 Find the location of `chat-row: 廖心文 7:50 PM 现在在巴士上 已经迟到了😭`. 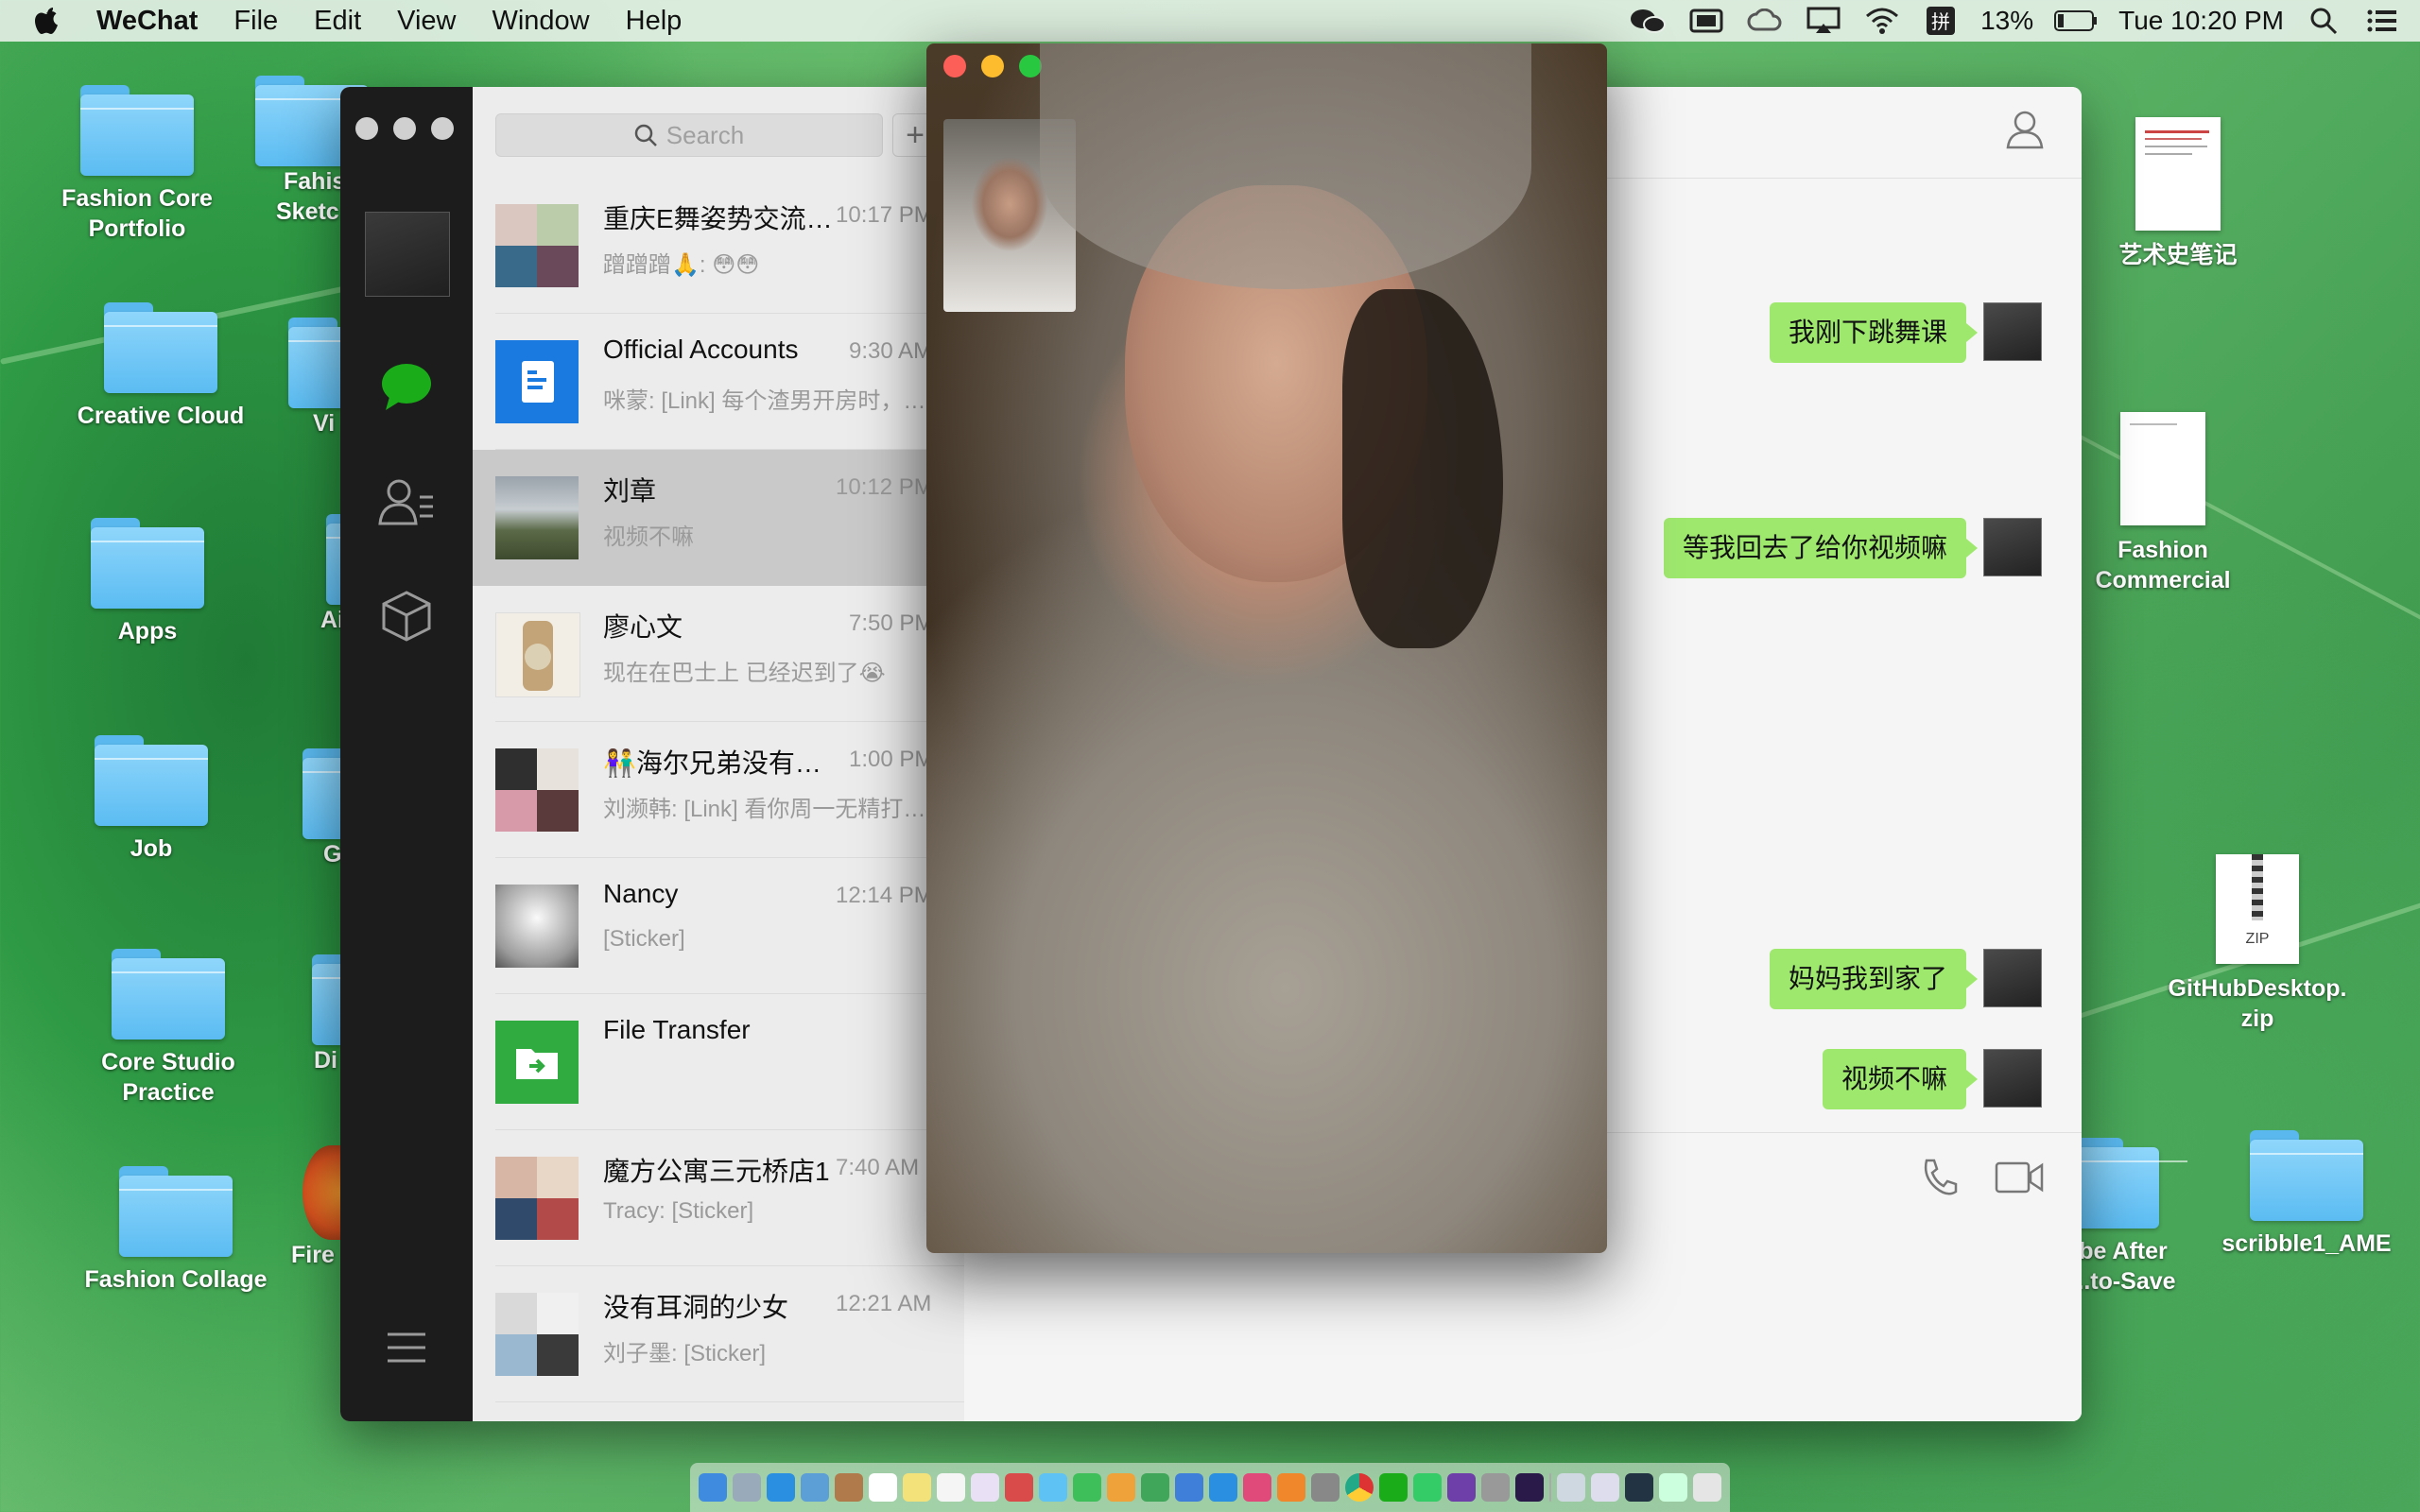

chat-row: 廖心文 7:50 PM 现在在巴士上 已经迟到了😭 is located at coordinates (718, 654).